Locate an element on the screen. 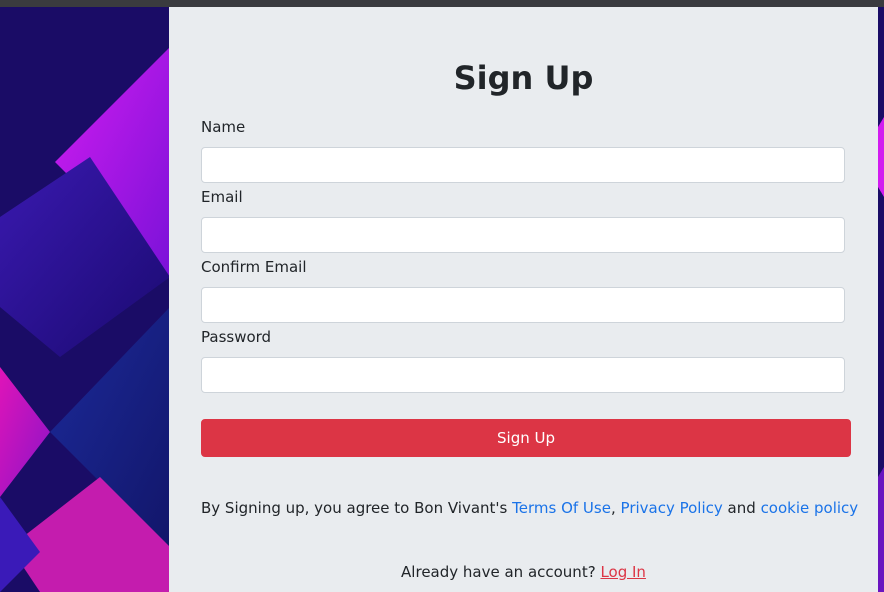 This screenshot has height=592, width=884. terms-prefix: By Signing up, you agree to Bon Vivant's is located at coordinates (354, 508).